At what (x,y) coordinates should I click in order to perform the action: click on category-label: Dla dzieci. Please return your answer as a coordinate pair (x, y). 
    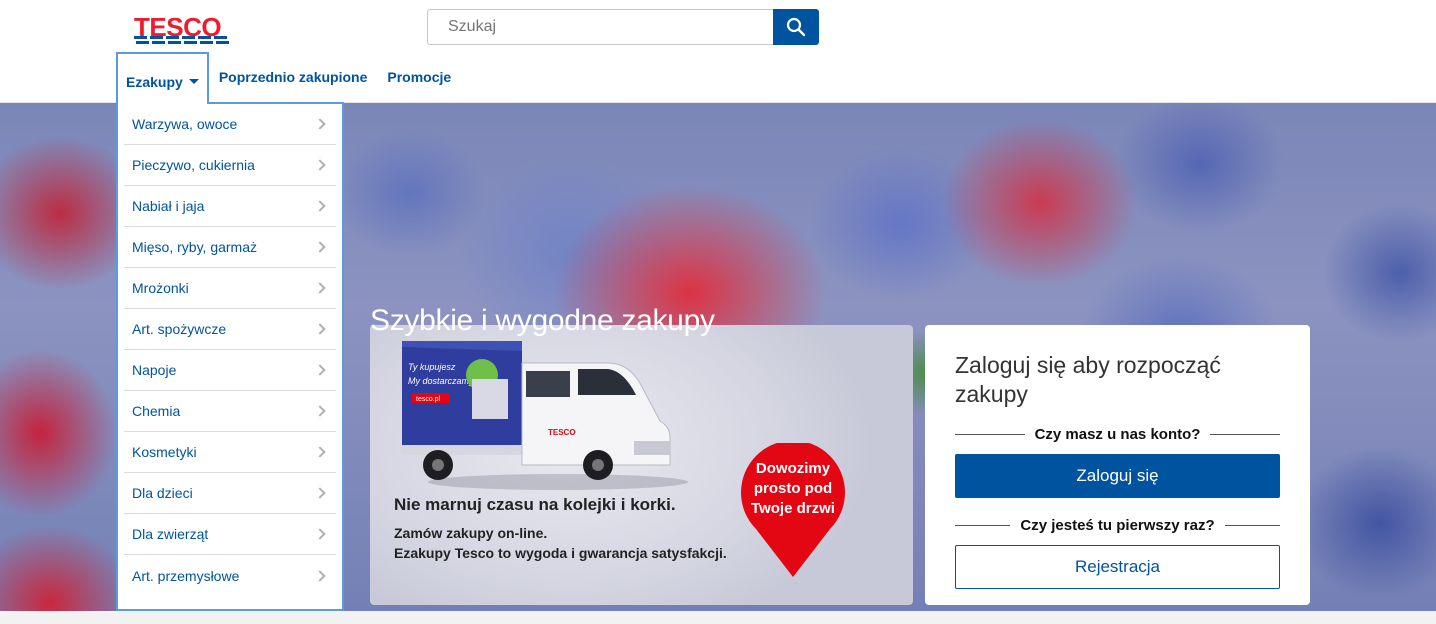
    Looking at the image, I should click on (162, 493).